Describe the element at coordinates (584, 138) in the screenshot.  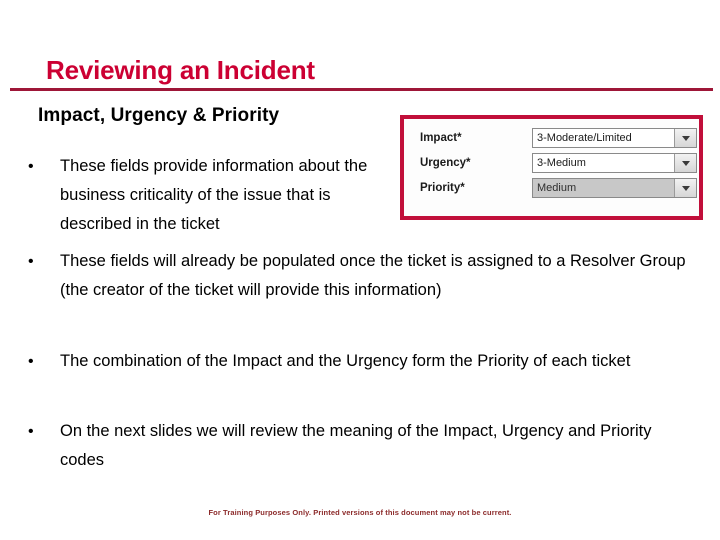
I see `impact-value: 3-Moderate/Limited` at that location.